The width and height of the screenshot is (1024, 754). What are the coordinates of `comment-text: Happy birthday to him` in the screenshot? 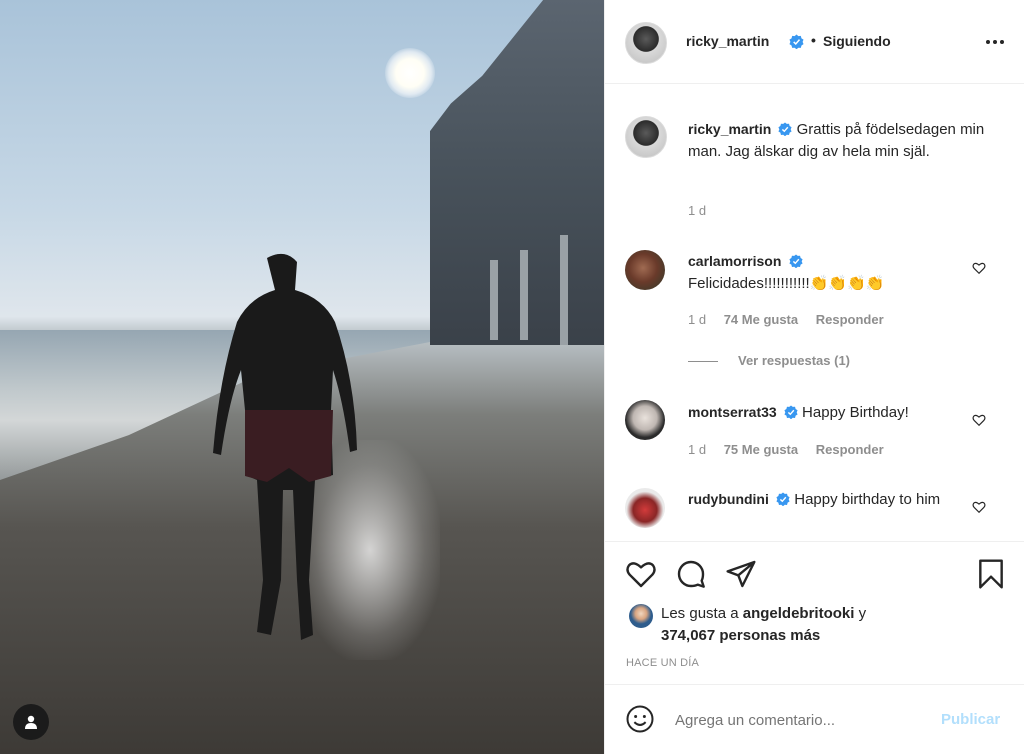 It's located at (867, 499).